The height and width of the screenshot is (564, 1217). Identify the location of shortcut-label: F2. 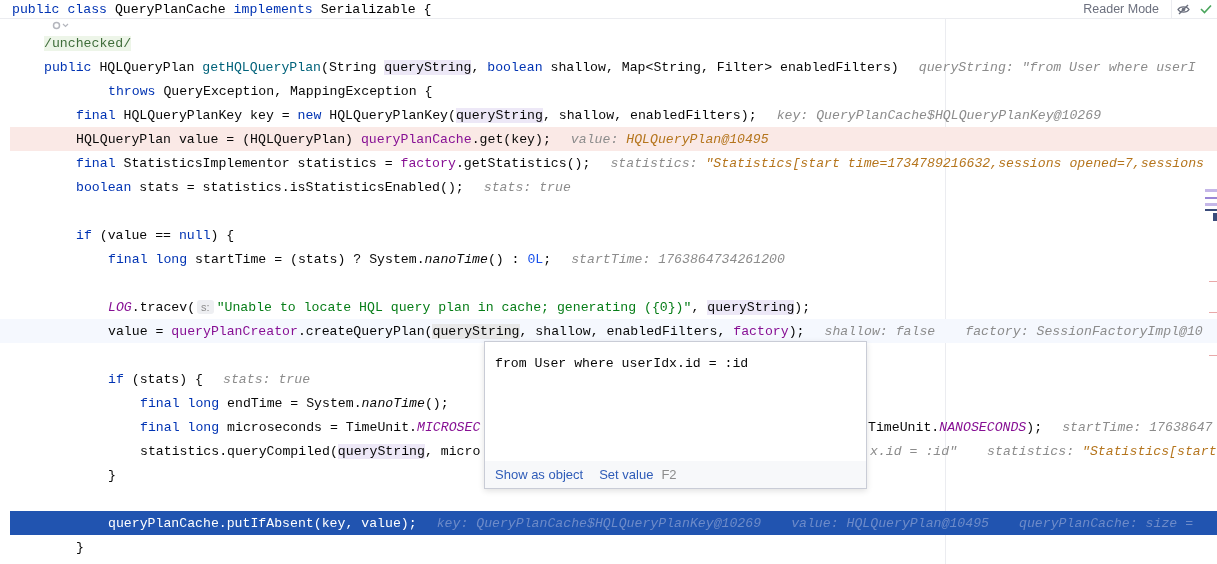
(669, 474).